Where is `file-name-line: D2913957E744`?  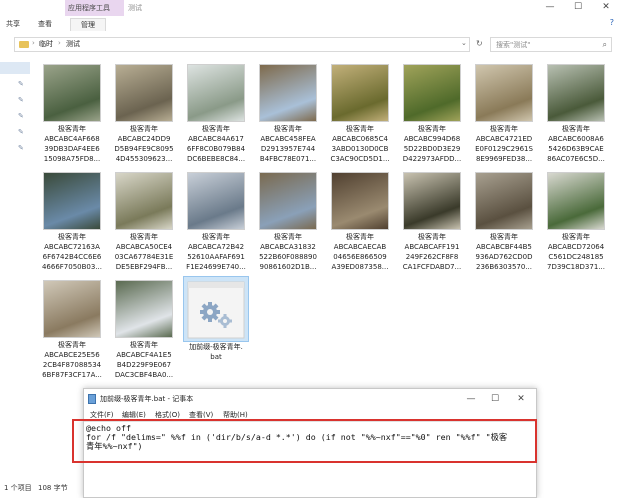 file-name-line: D2913957E744 is located at coordinates (288, 149).